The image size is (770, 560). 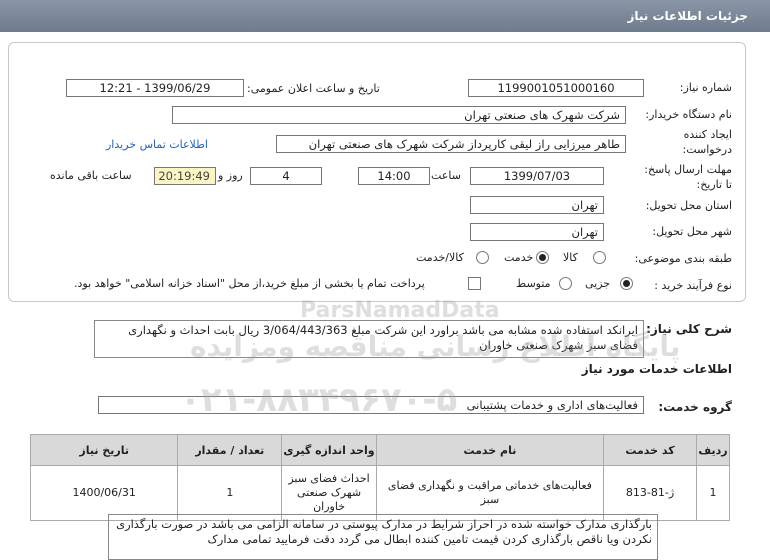 I want to click on process-radio-medium, so click(x=565, y=283).